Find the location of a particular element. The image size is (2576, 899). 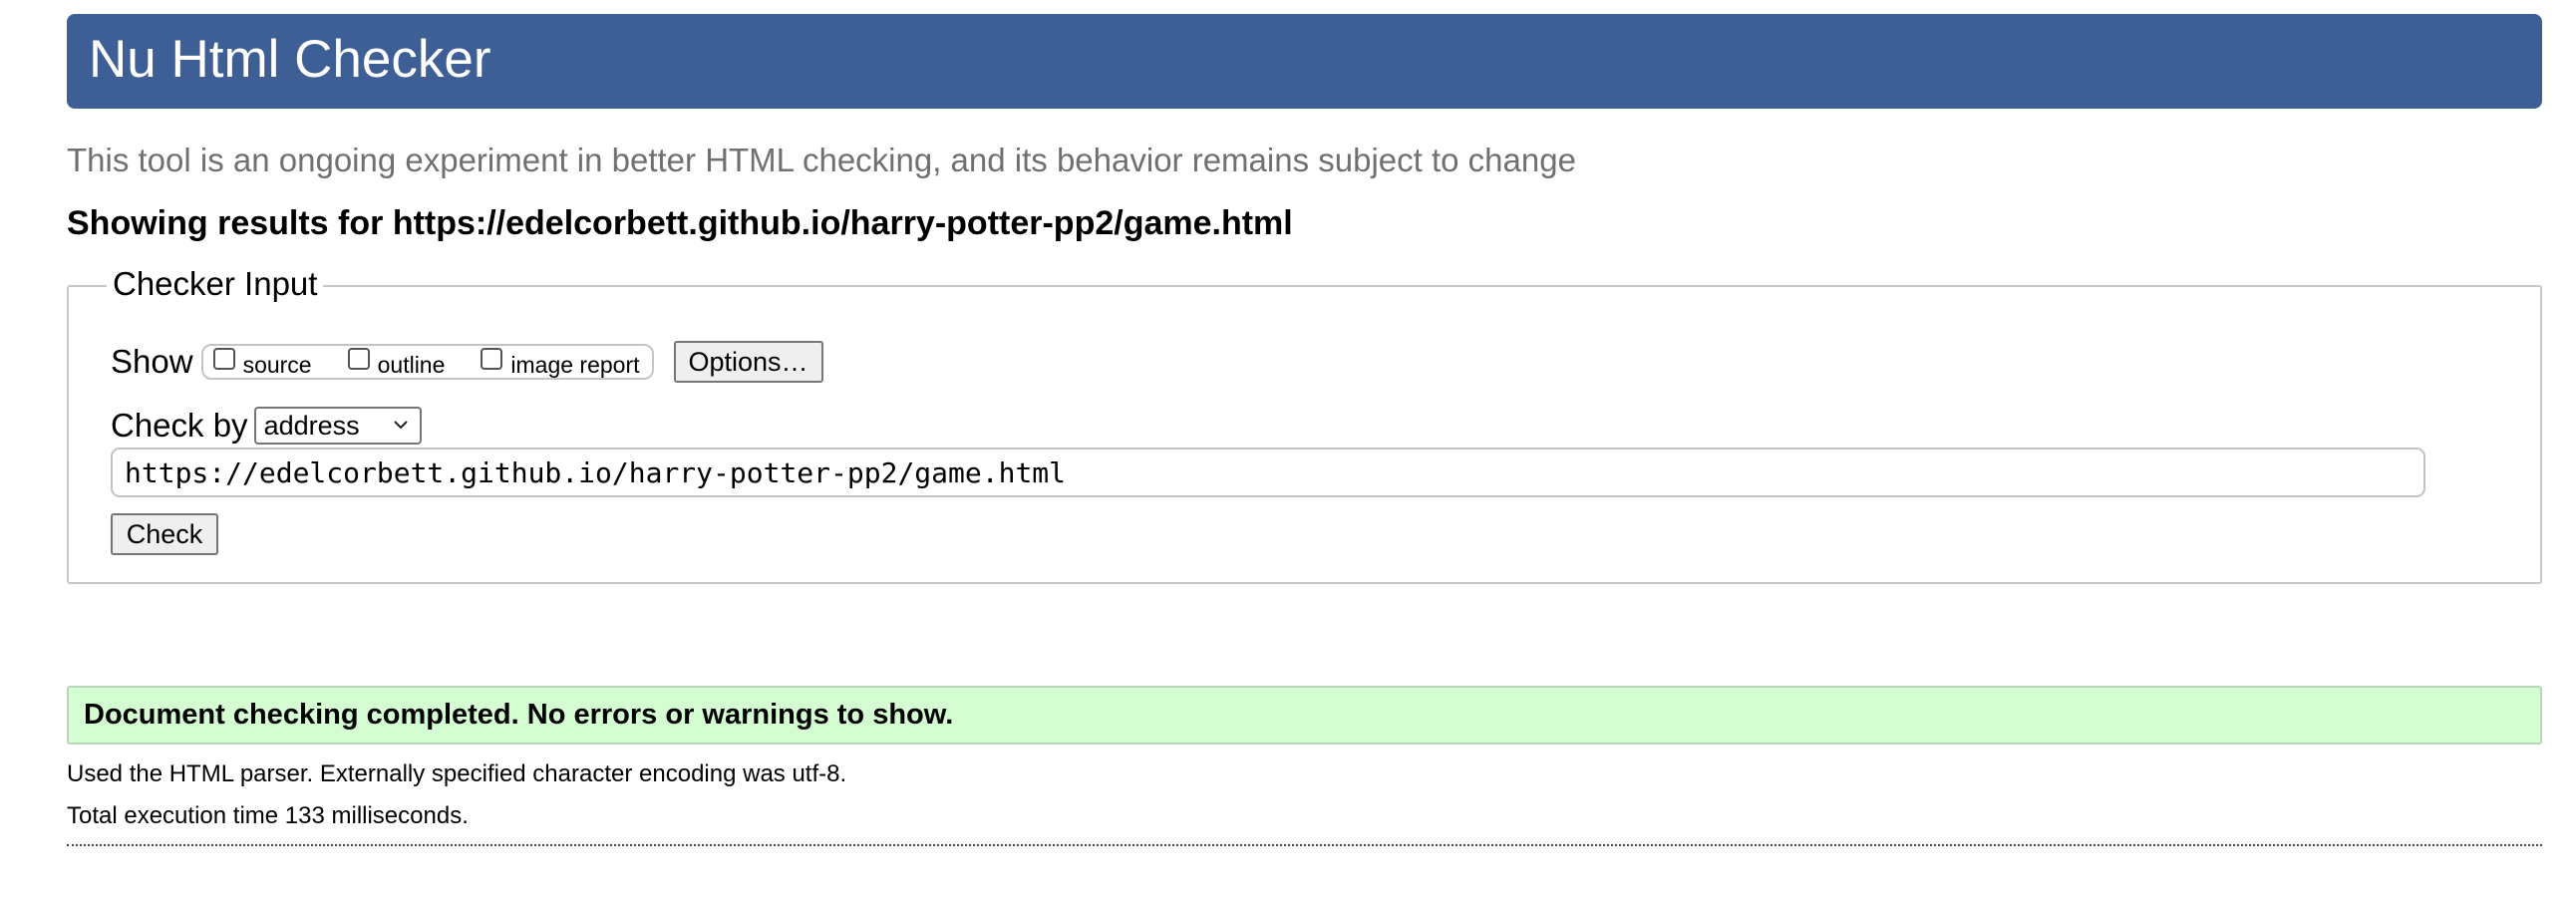

show-outline-option: outline is located at coordinates (396, 364).